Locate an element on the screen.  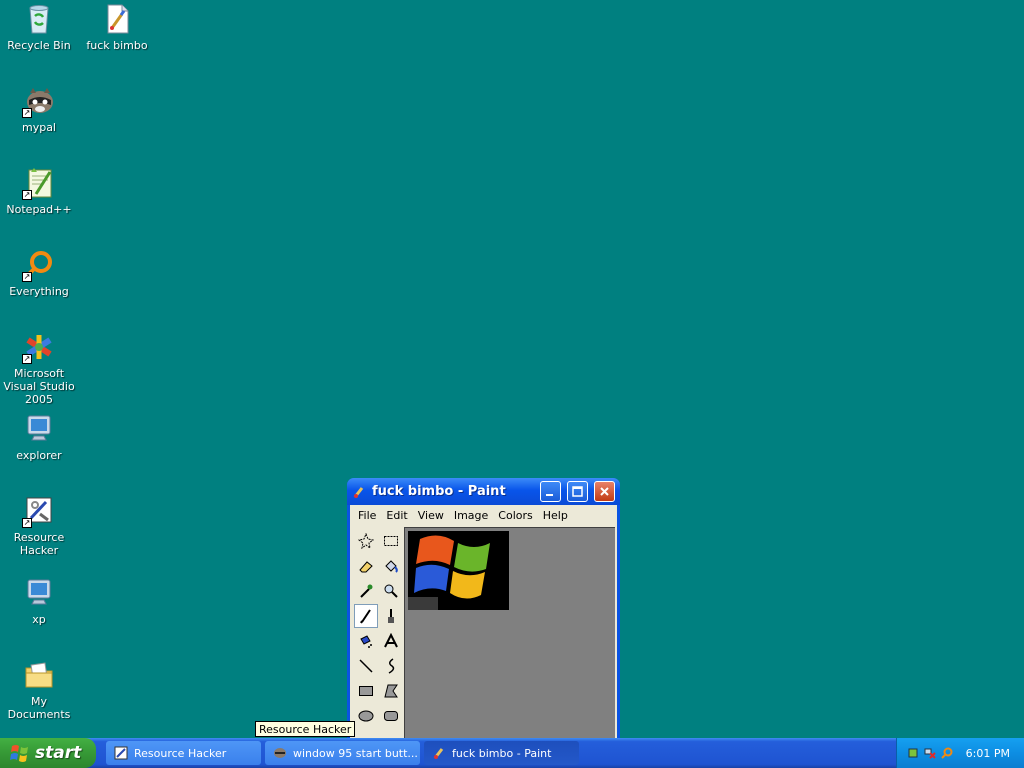
folder-icon is located at coordinates (39, 675).